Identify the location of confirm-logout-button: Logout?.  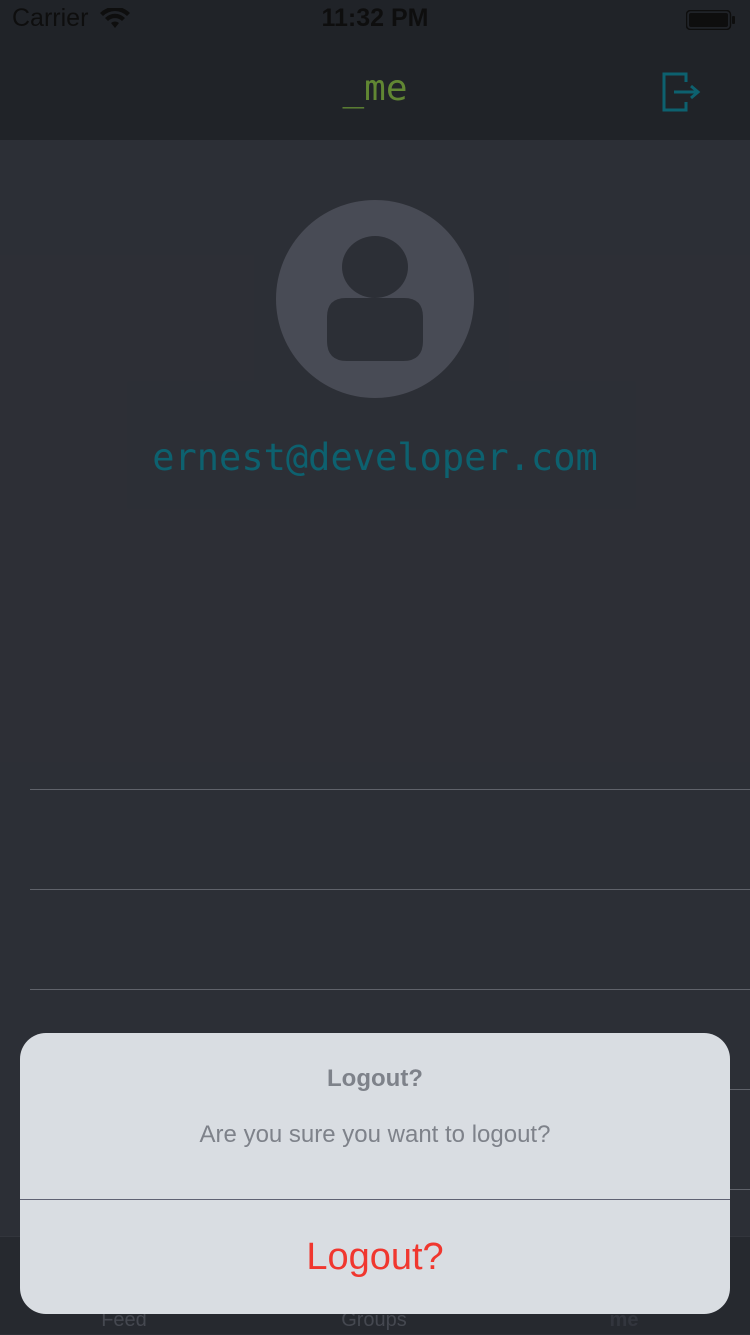
(375, 1257).